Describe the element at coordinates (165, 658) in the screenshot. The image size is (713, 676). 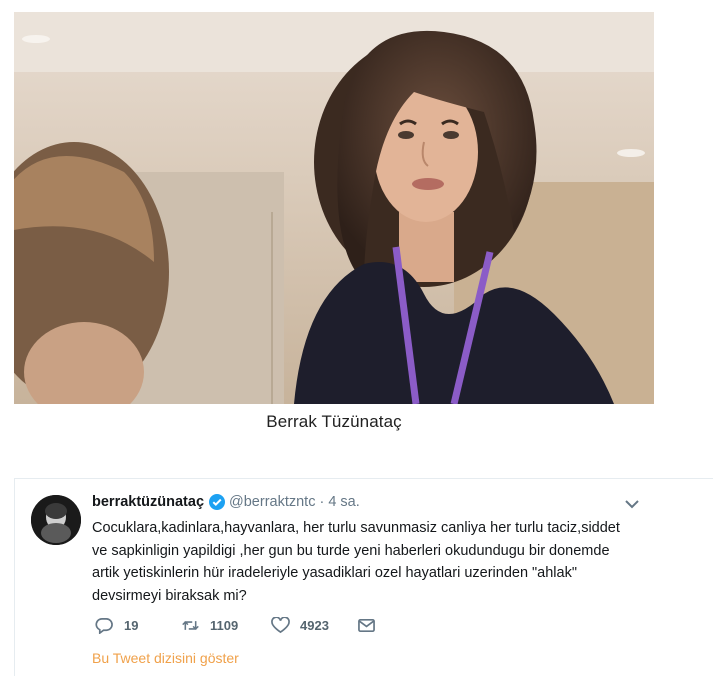
I see `show-thread-link: Bu Tweet dizisini göster` at that location.